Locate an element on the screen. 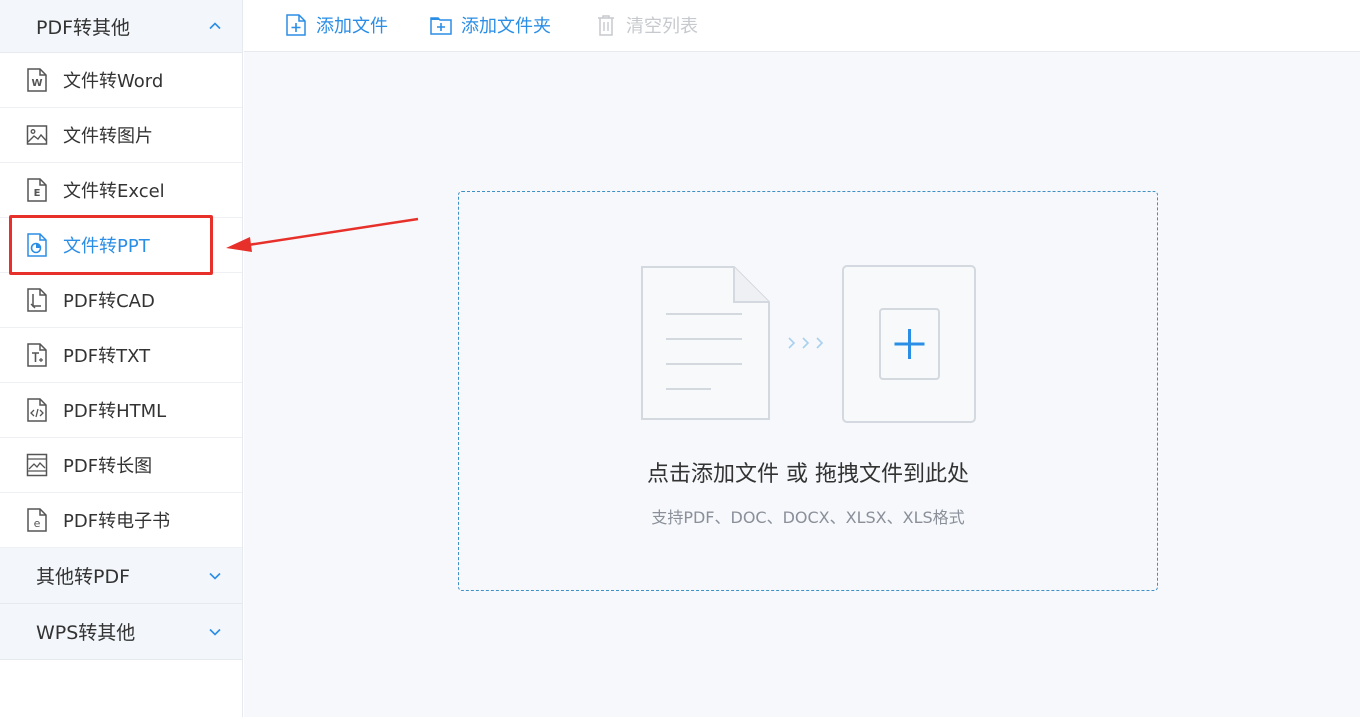 The width and height of the screenshot is (1360, 717). add-folder-button: 添加文件夹 is located at coordinates (490, 25).